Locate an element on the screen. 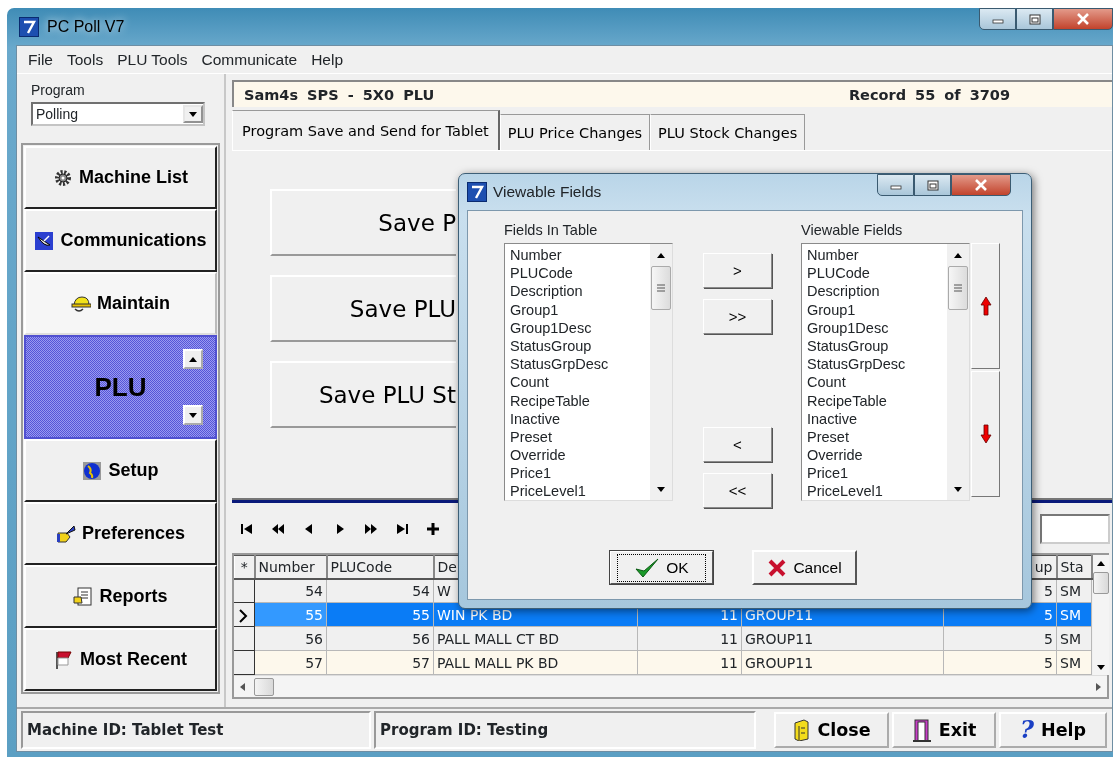  table-cell: 11 is located at coordinates (689, 662).